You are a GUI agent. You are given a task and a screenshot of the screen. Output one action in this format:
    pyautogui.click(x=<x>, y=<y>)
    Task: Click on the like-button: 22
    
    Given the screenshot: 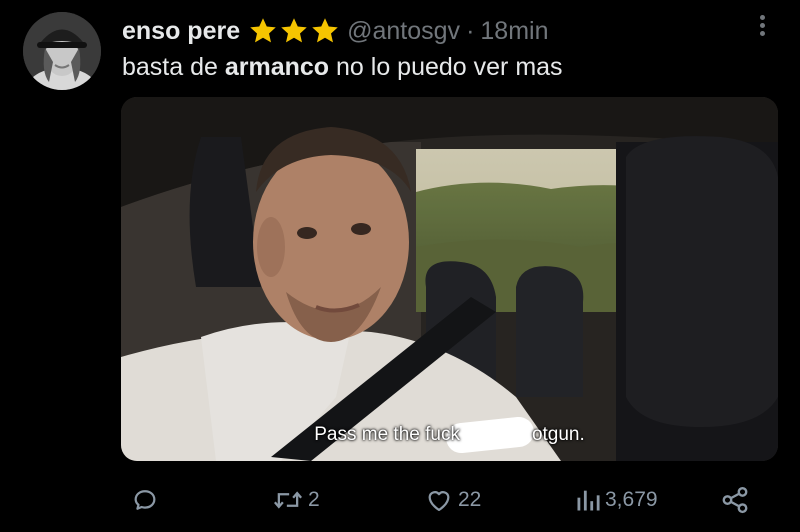 What is the action you would take?
    pyautogui.click(x=452, y=500)
    